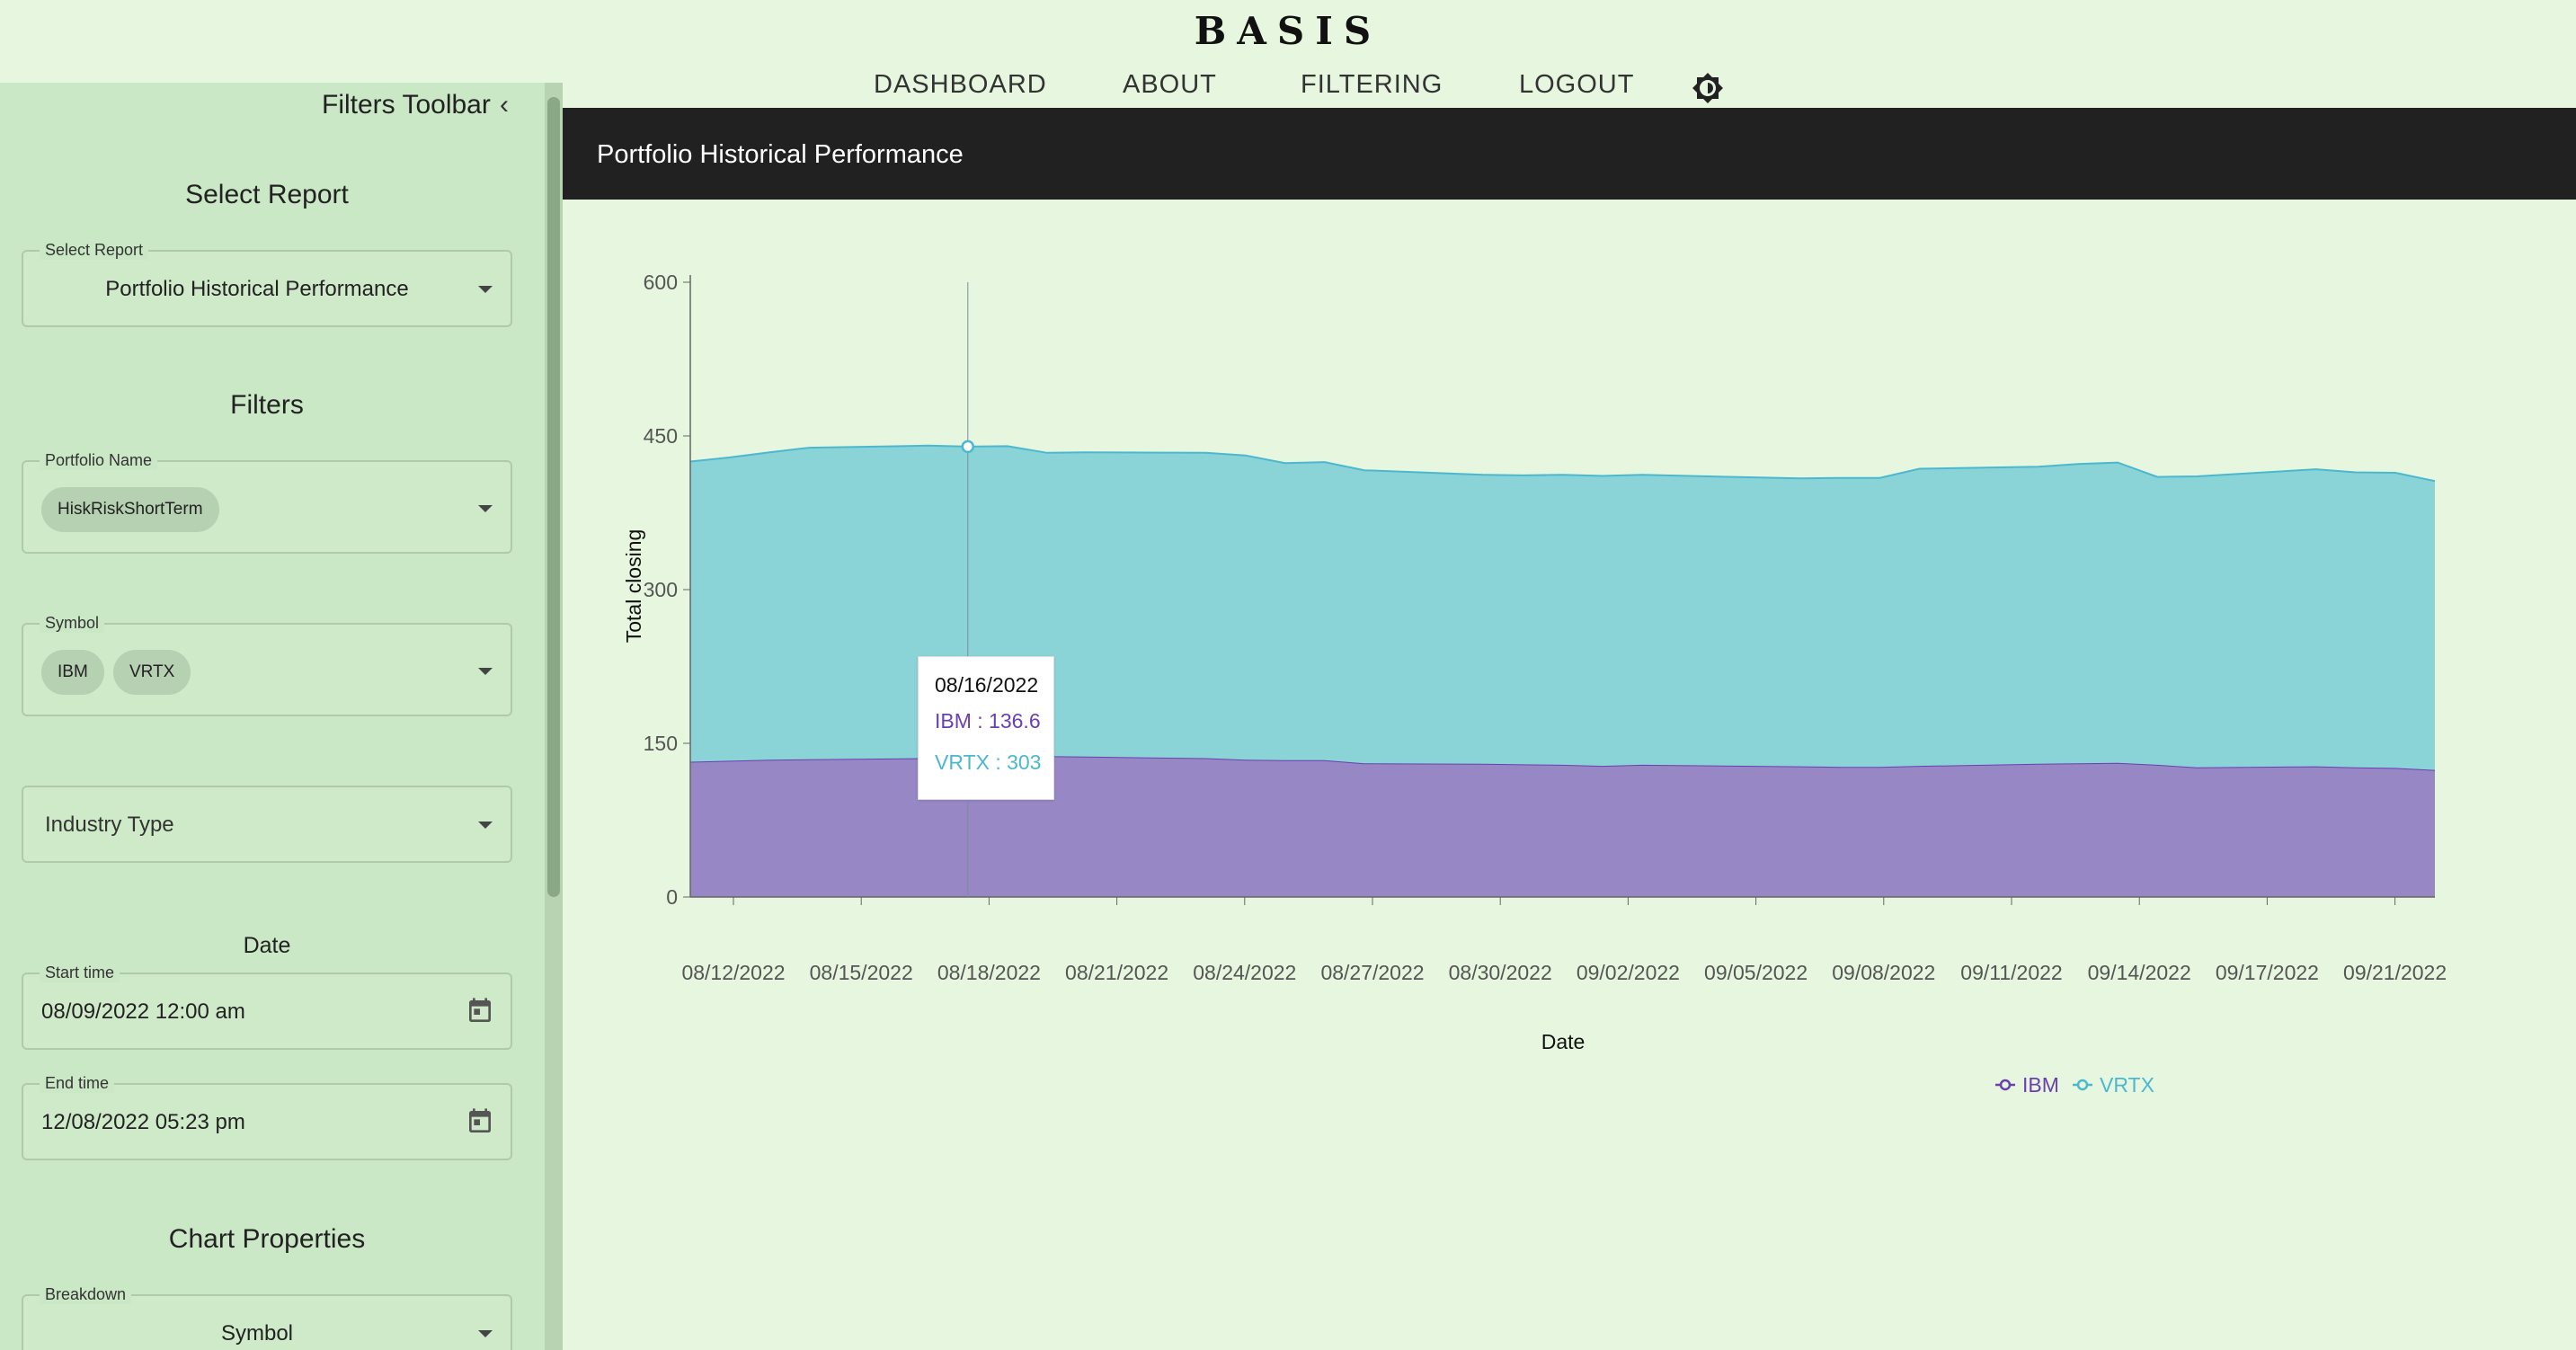 This screenshot has height=1350, width=2576. Describe the element at coordinates (267, 194) in the screenshot. I see `select-report-heading: Select Report` at that location.